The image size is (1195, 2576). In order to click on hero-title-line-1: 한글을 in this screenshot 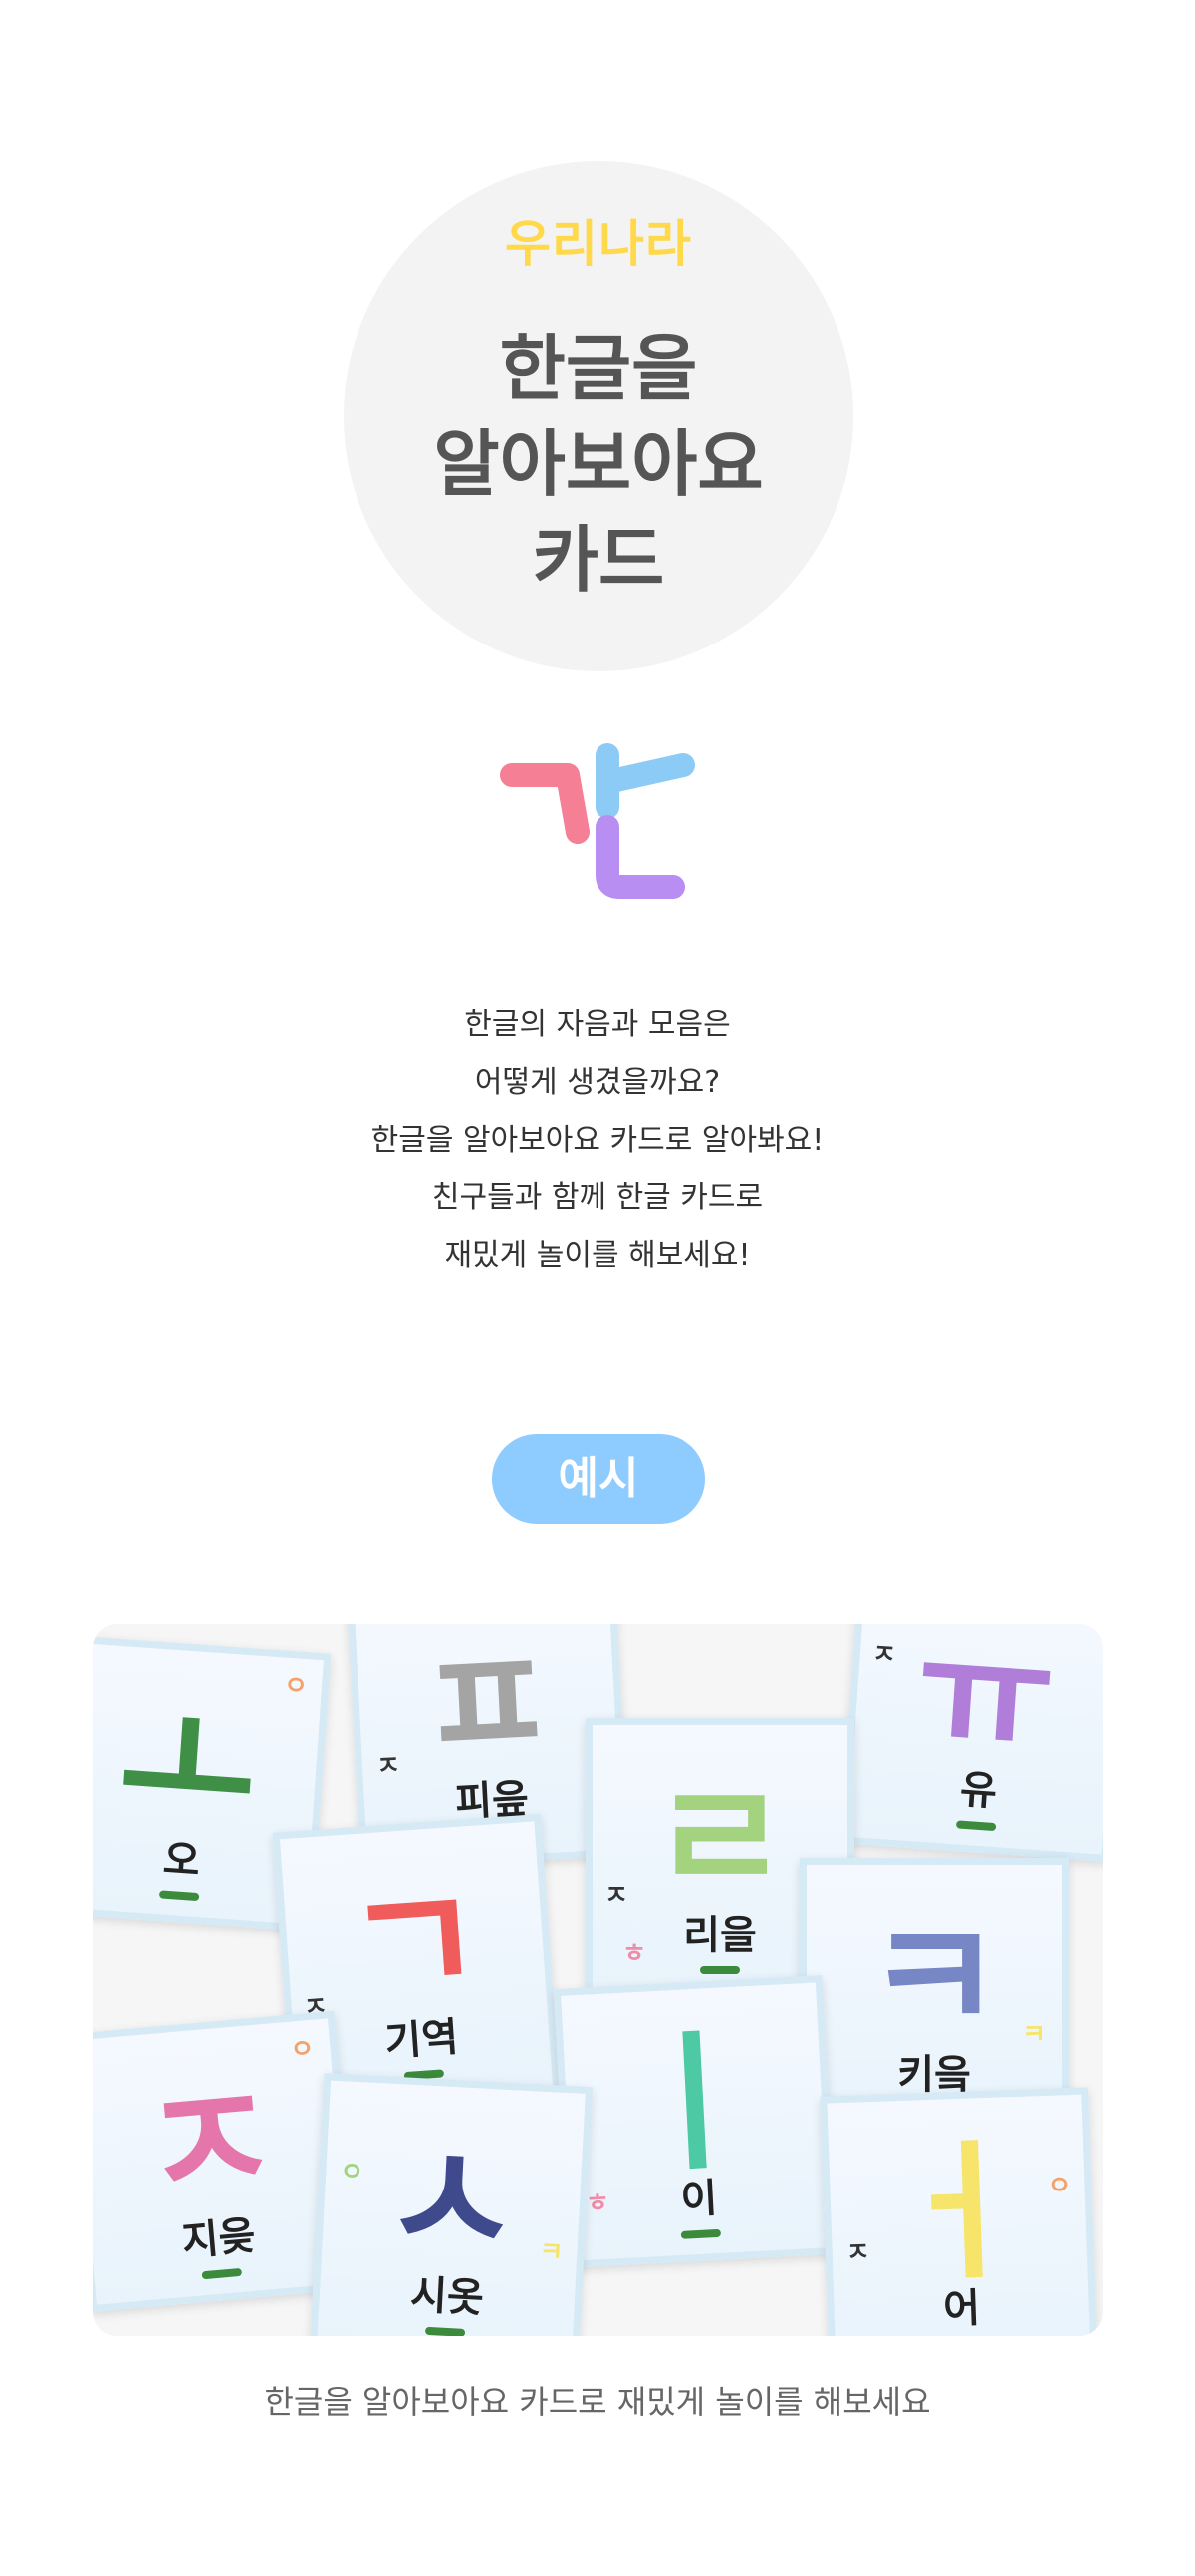, I will do `click(598, 368)`.